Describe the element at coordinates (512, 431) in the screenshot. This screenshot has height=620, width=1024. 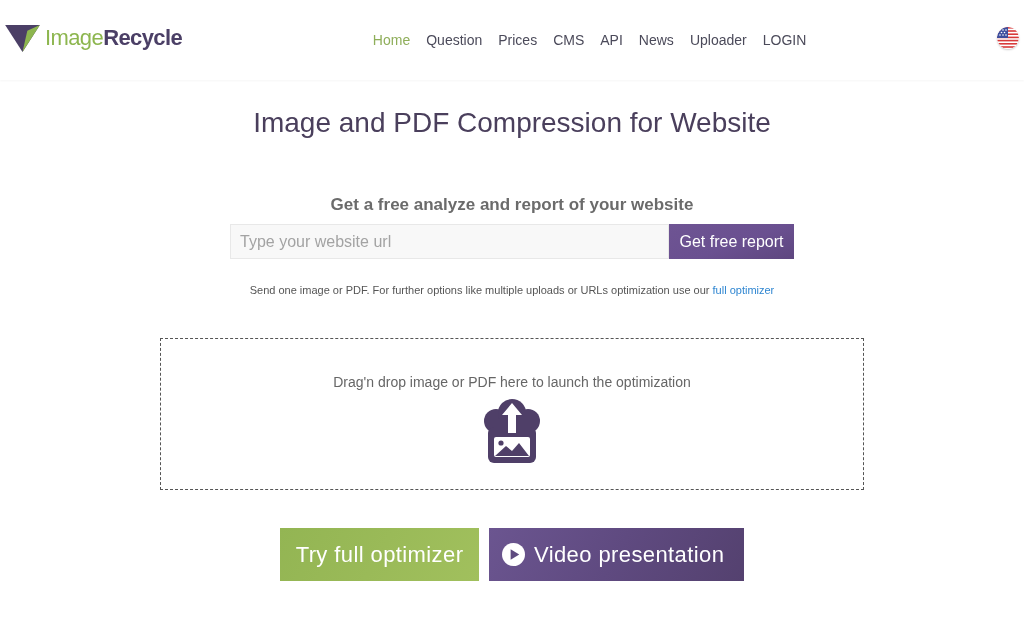
I see `cloud-upload-icon` at that location.